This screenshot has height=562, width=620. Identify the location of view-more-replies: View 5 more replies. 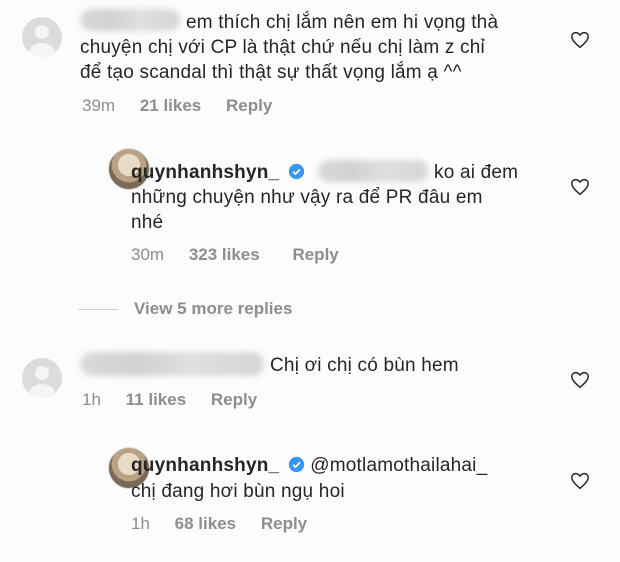
(185, 309).